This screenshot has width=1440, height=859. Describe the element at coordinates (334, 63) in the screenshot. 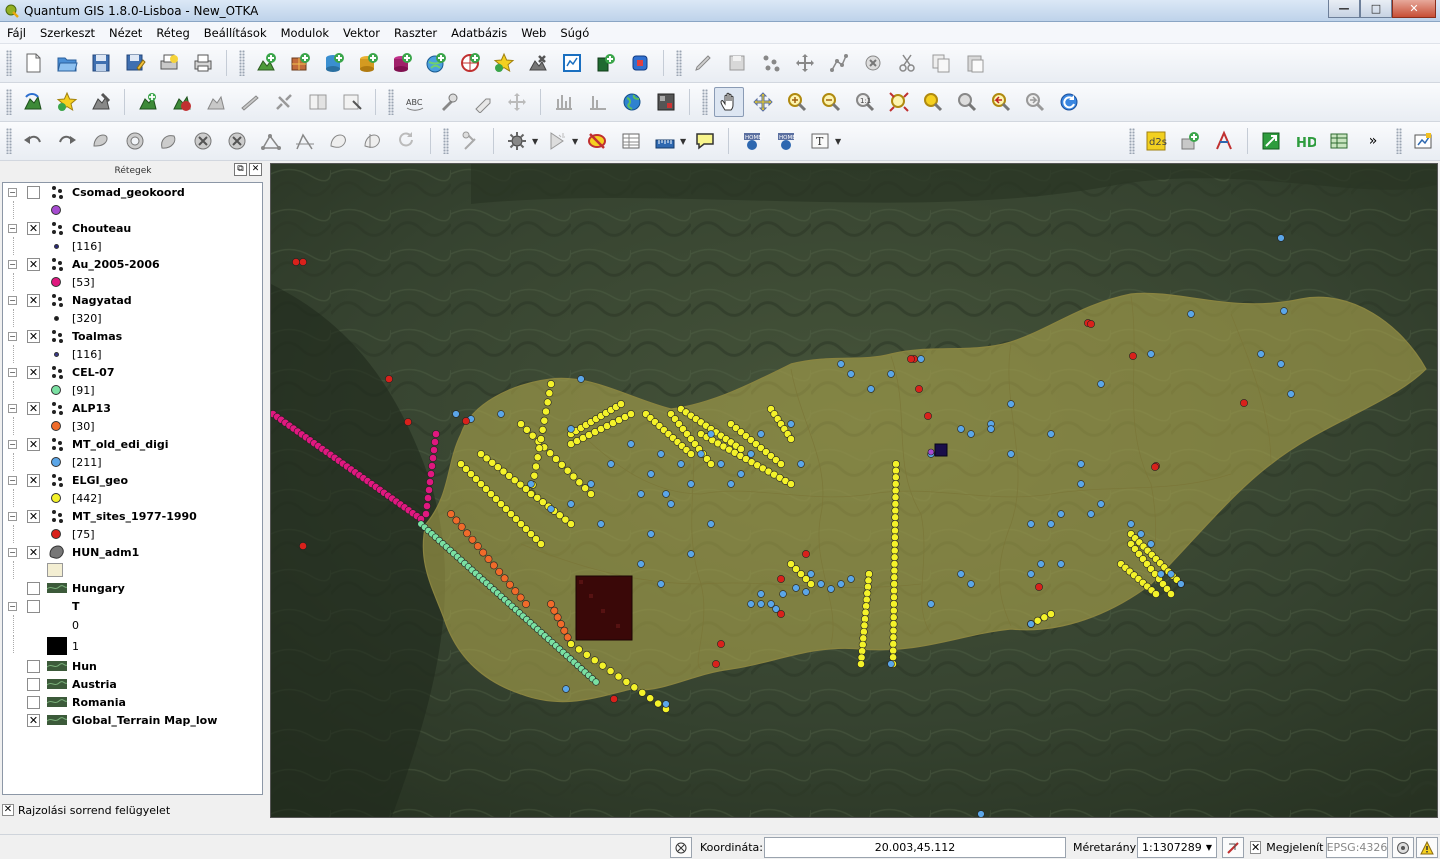

I see `add-postgis-layer-icon` at that location.